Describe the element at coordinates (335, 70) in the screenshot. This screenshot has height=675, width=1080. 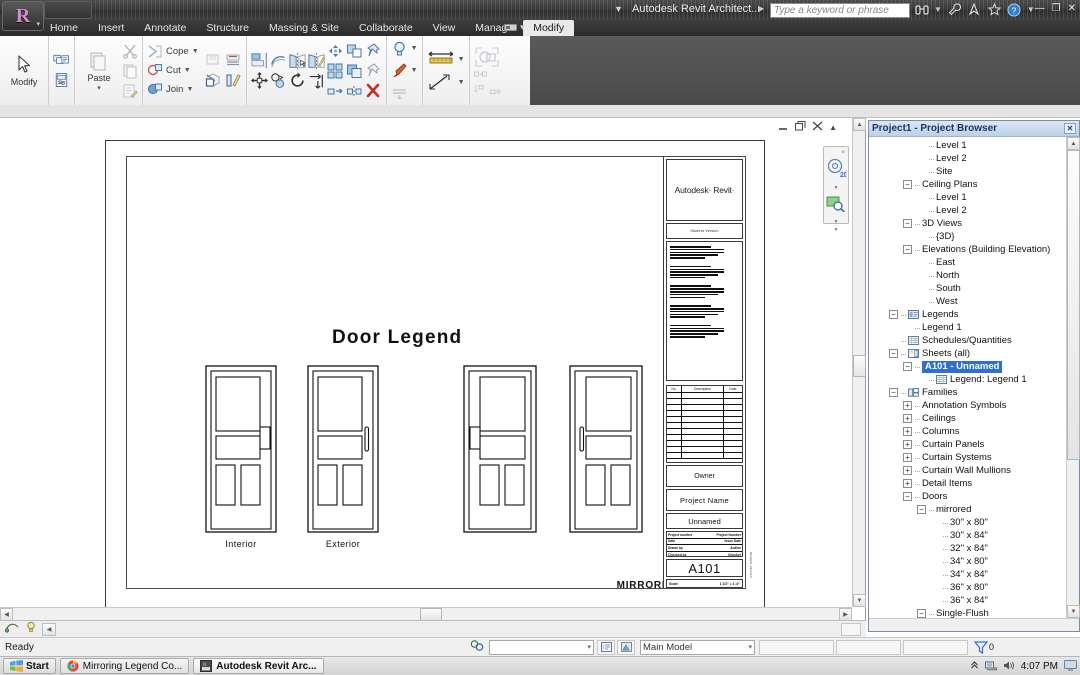
I see `multi-array-icon` at that location.